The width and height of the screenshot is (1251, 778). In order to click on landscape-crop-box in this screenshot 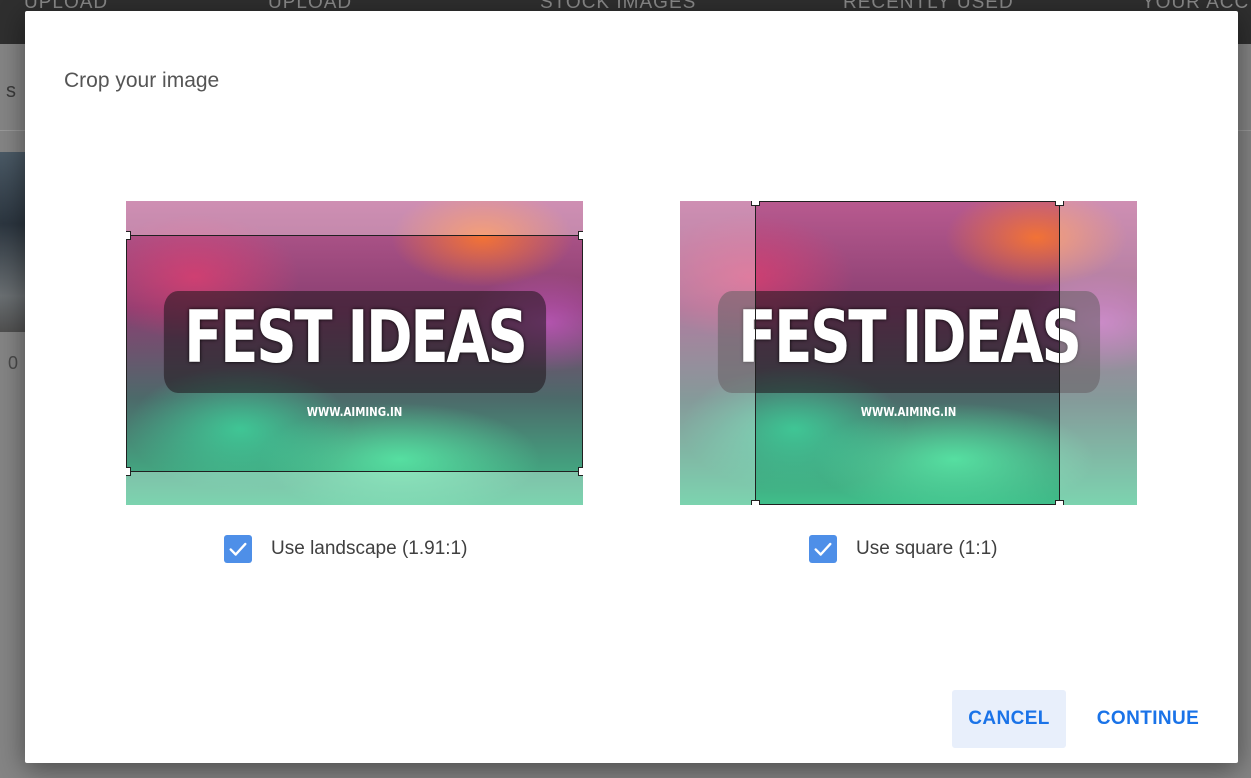, I will do `click(354, 353)`.